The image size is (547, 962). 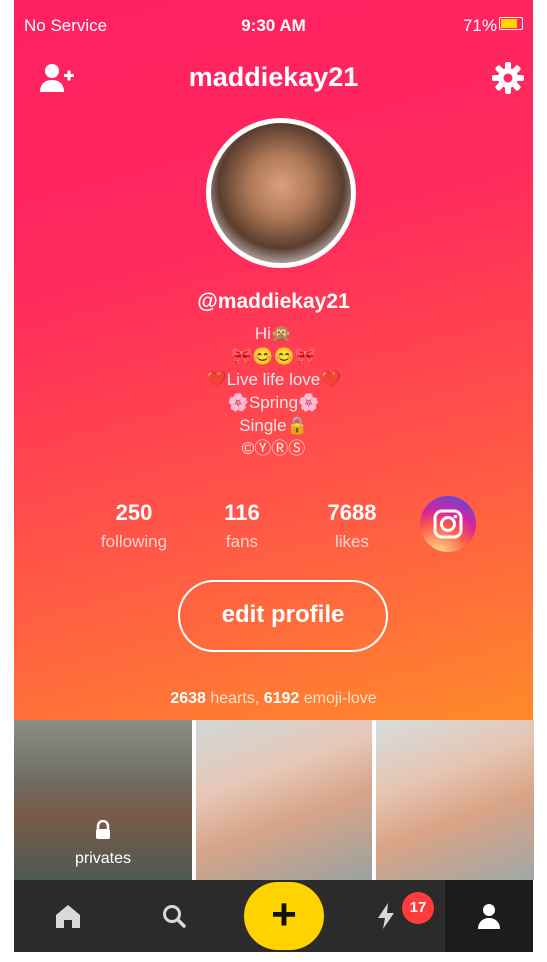 What do you see at coordinates (273, 425) in the screenshot?
I see `bio-line: Single🔒` at bounding box center [273, 425].